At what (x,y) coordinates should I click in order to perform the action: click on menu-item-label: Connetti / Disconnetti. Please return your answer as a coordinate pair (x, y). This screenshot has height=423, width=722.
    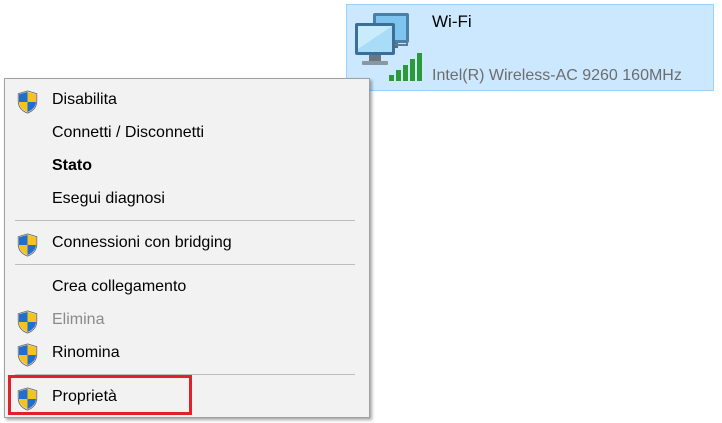
    Looking at the image, I should click on (128, 132).